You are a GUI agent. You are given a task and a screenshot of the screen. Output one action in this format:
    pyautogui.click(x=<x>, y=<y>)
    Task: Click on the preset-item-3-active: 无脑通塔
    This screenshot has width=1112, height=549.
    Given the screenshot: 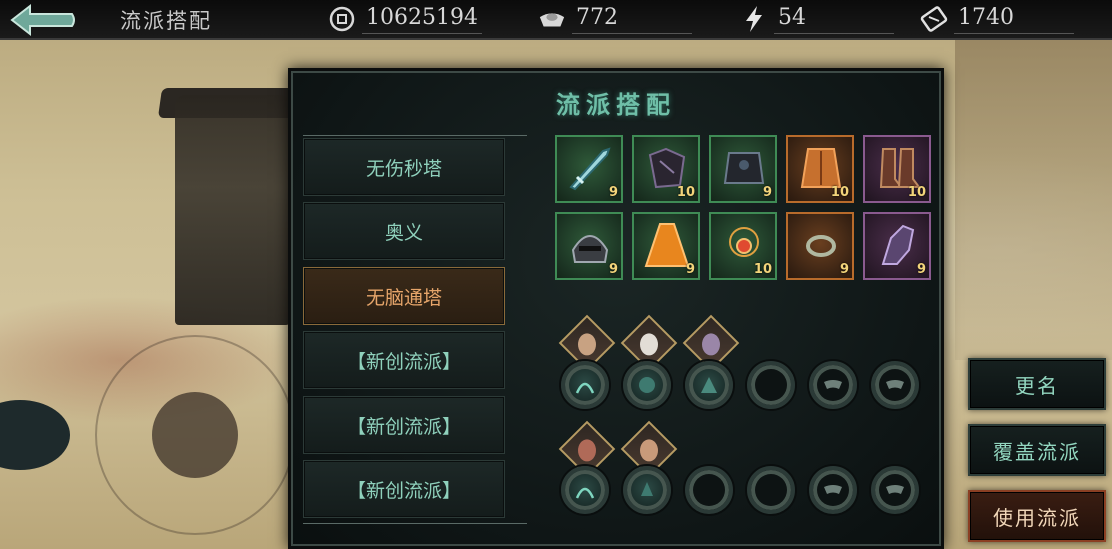 What is the action you would take?
    pyautogui.click(x=404, y=296)
    